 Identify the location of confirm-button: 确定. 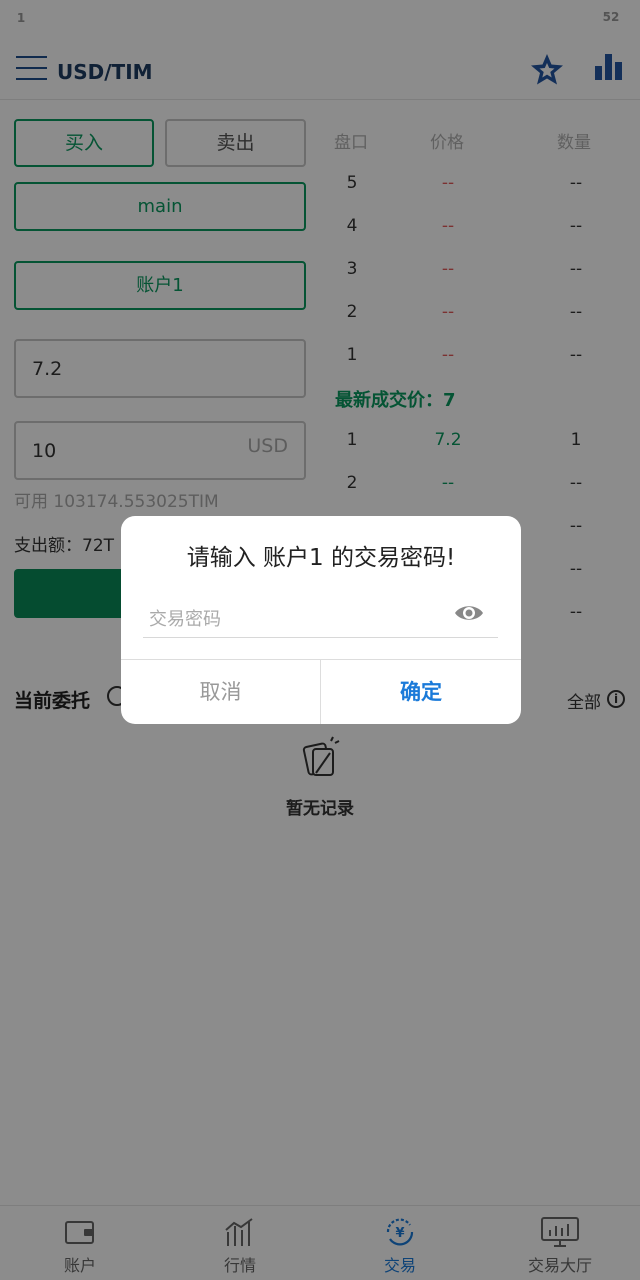
(421, 692).